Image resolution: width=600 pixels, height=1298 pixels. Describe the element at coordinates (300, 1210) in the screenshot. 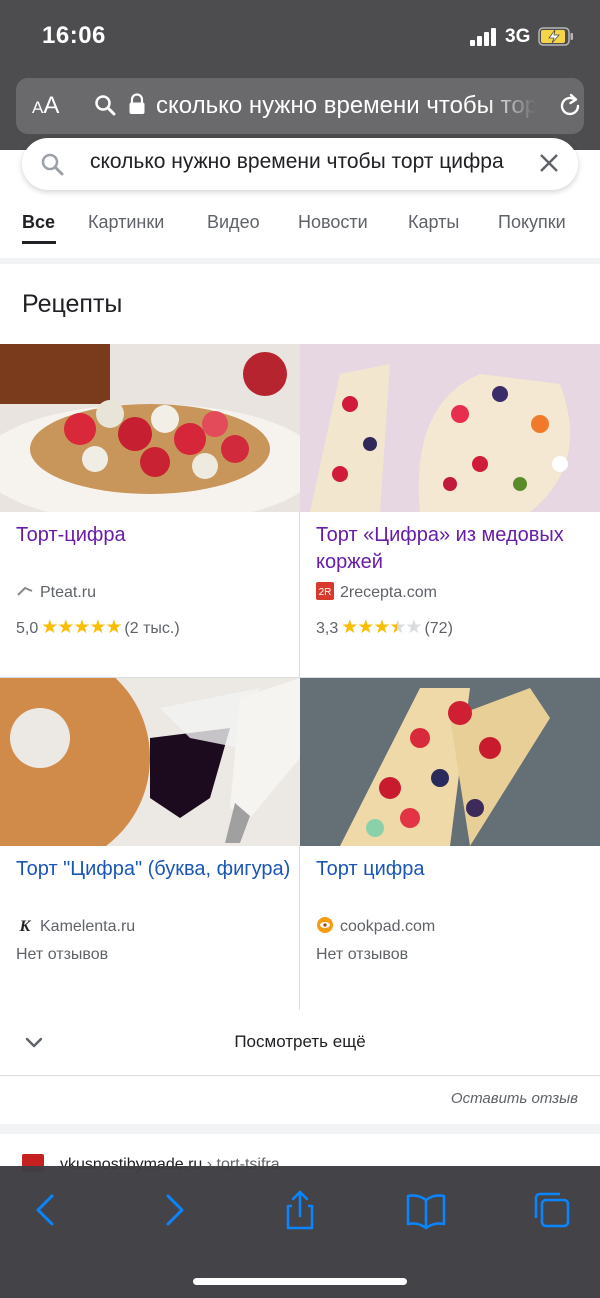

I see `share-icon` at that location.